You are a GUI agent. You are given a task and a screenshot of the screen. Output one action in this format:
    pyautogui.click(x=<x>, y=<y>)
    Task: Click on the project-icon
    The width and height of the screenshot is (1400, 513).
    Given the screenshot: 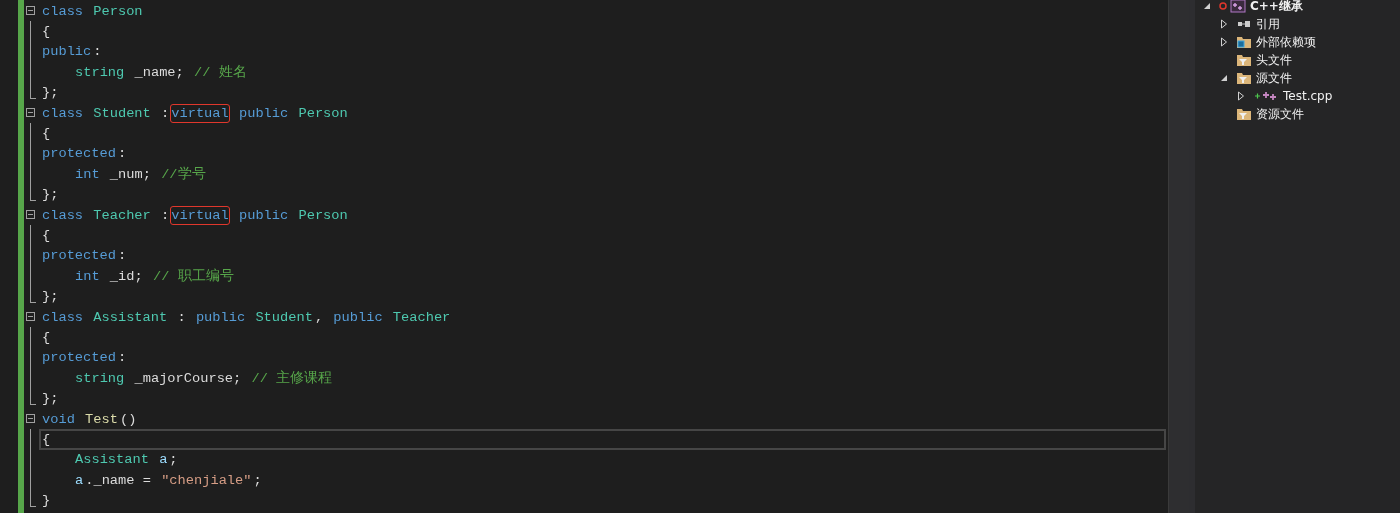 What is the action you would take?
    pyautogui.click(x=1238, y=6)
    